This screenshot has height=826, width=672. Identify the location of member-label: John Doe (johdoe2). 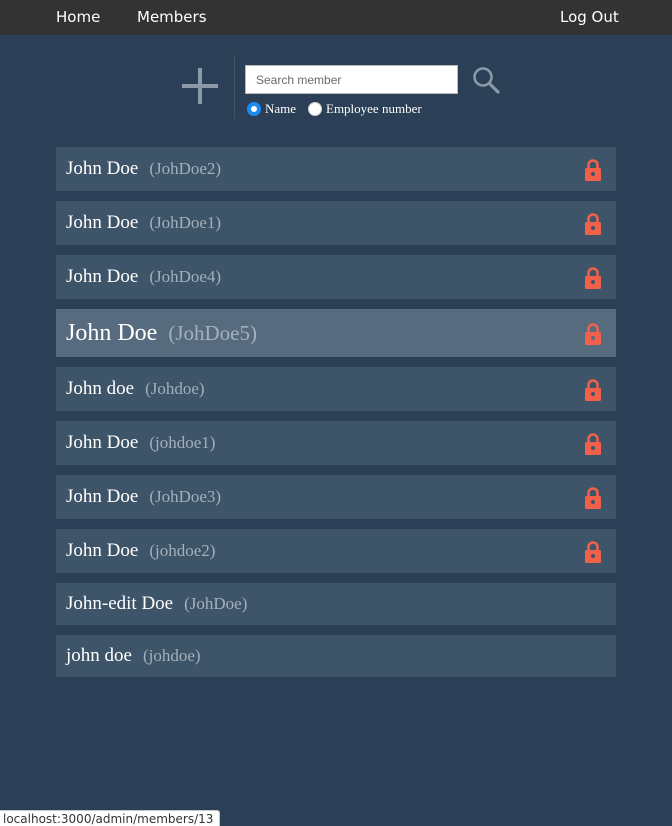
(140, 551).